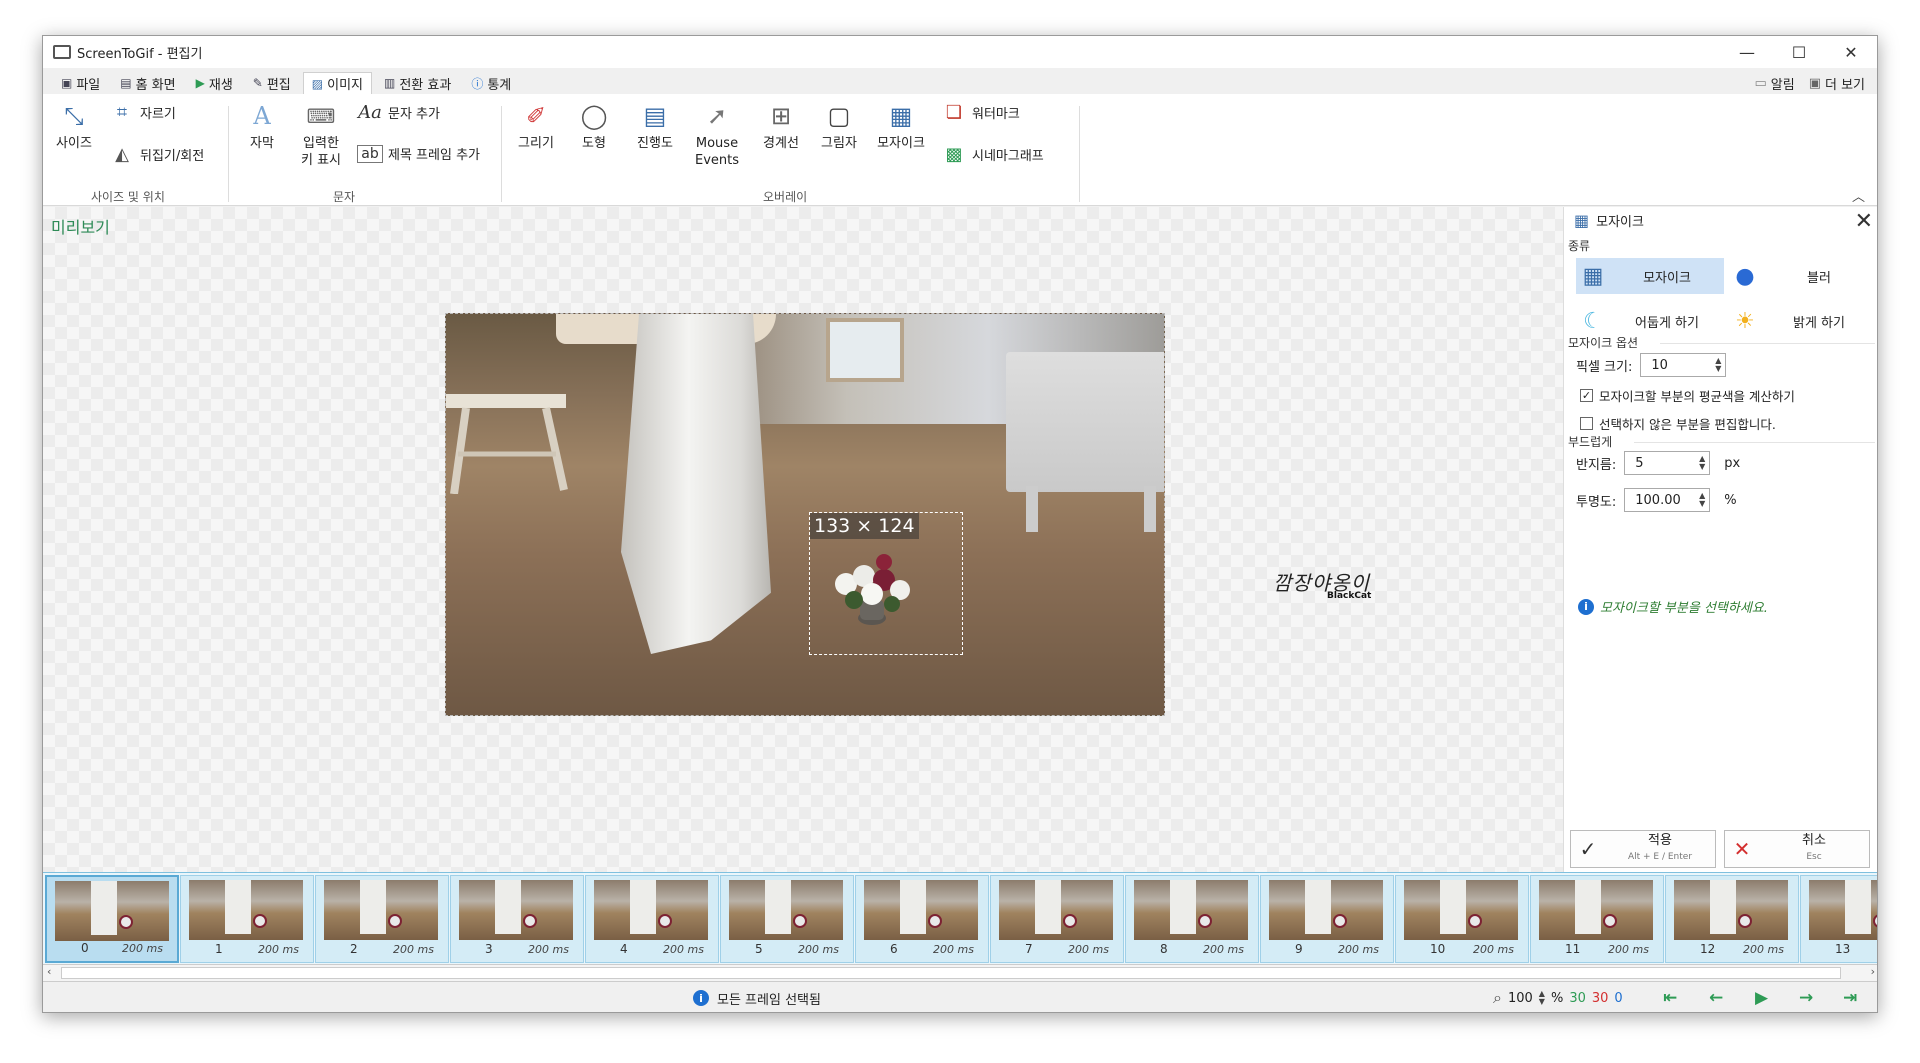  I want to click on frame-image: 133 × 124, so click(805, 514).